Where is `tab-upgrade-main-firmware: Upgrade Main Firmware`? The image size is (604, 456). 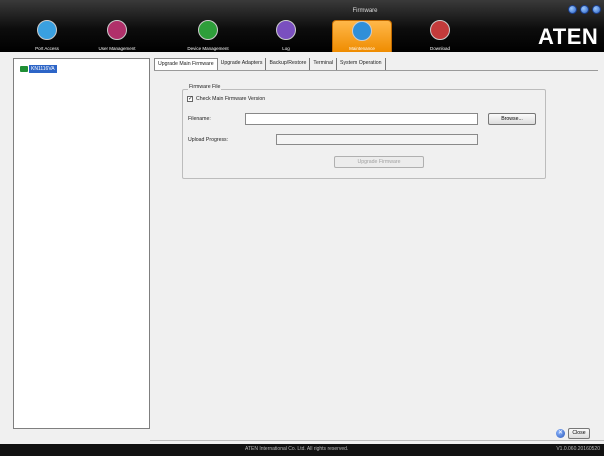 tab-upgrade-main-firmware: Upgrade Main Firmware is located at coordinates (186, 64).